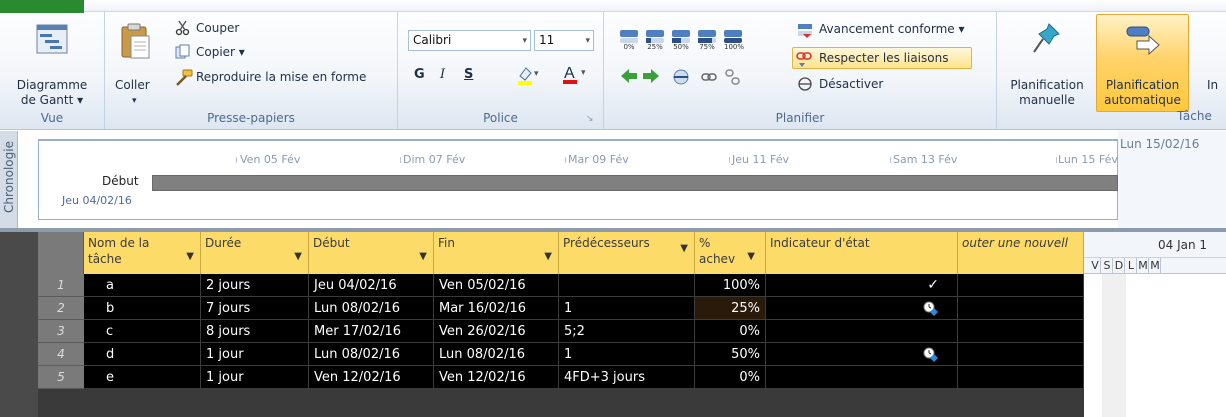 The width and height of the screenshot is (1226, 417). I want to click on column-header-duree: Durée ▼, so click(255, 253).